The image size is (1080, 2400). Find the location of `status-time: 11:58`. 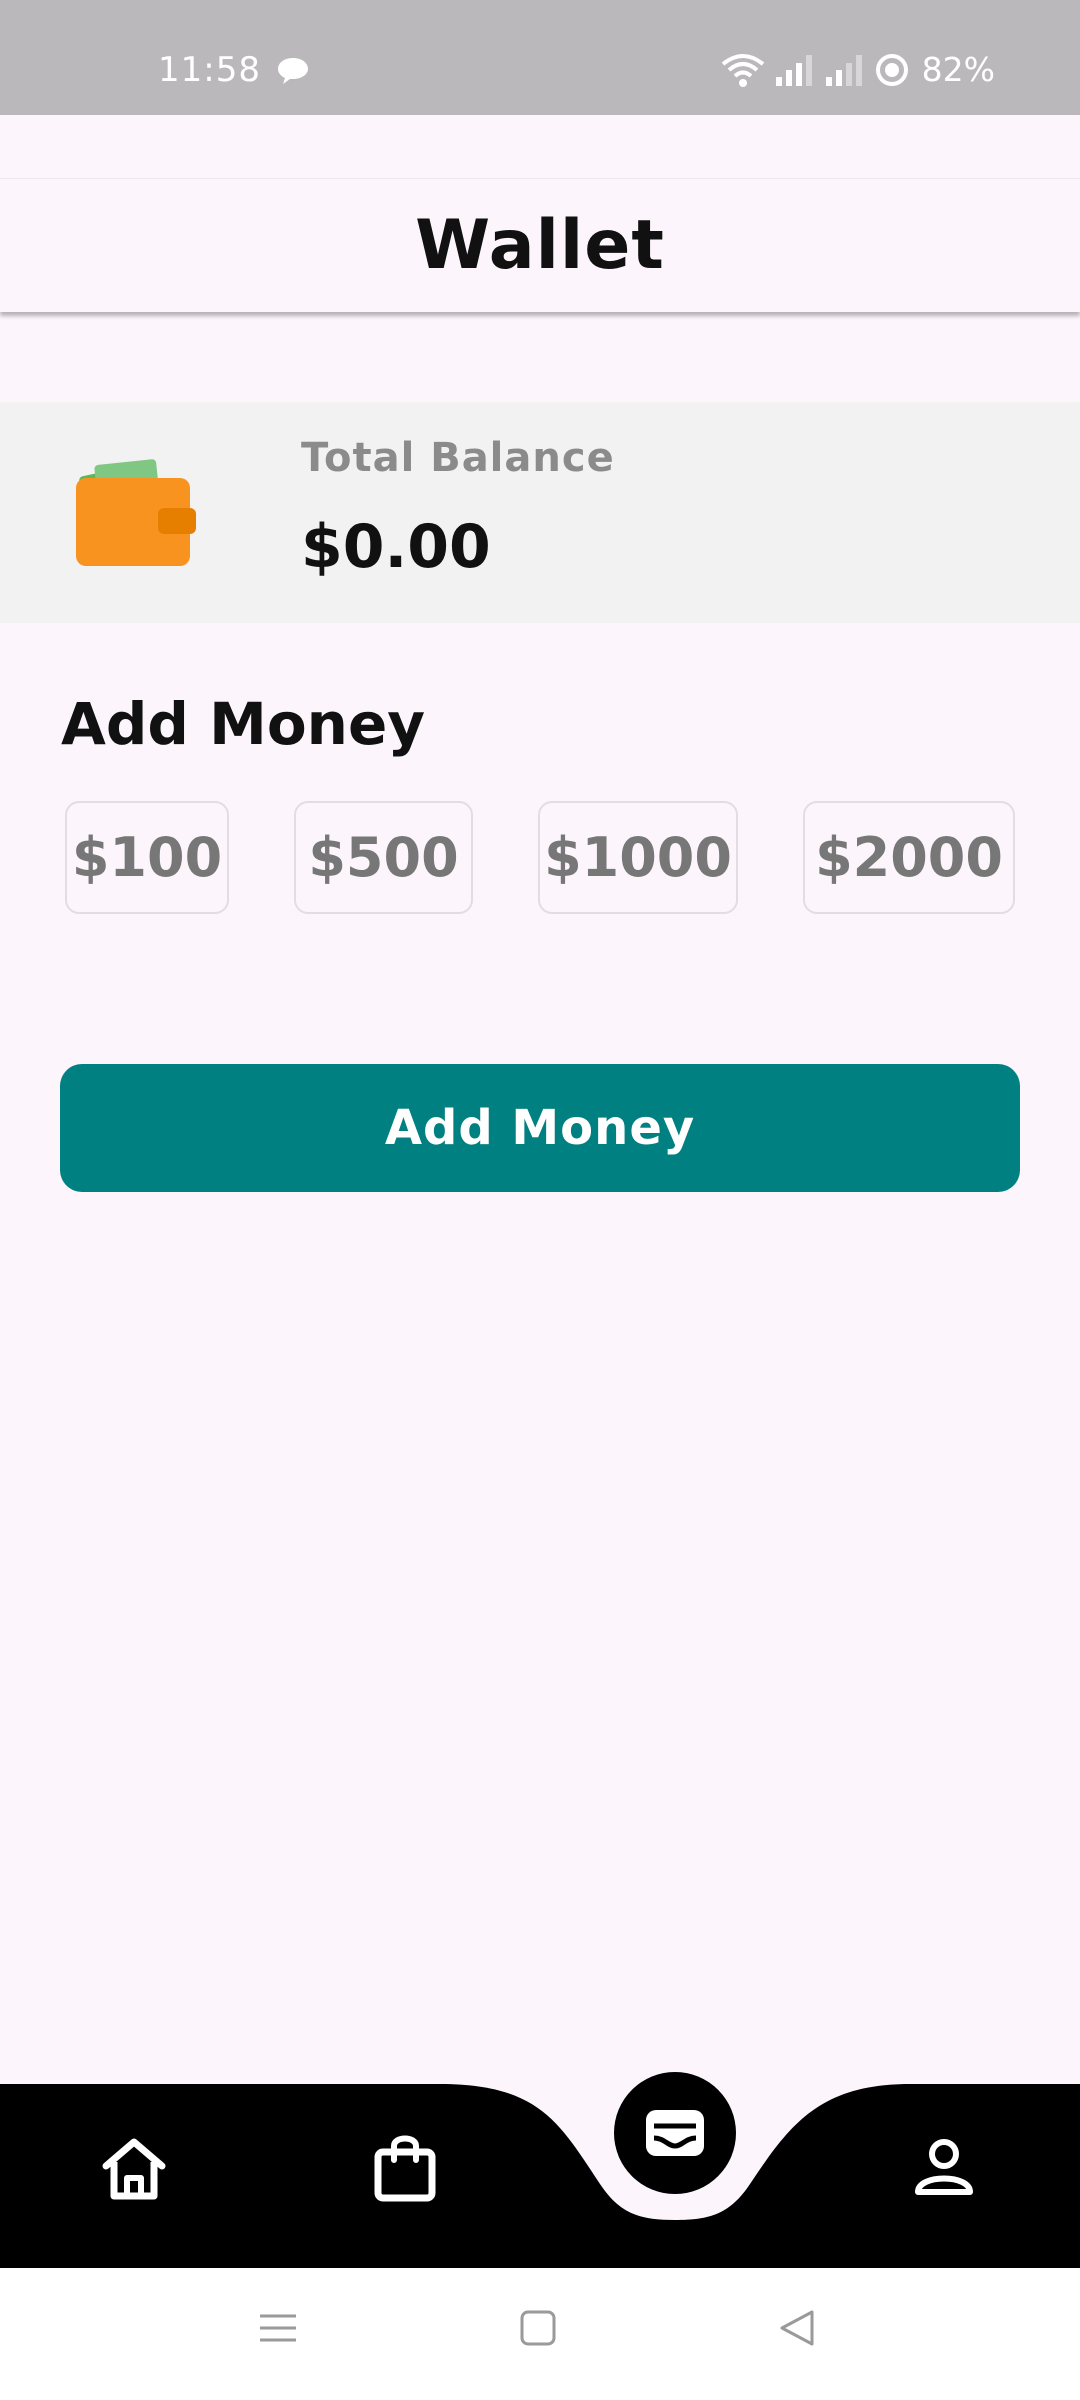

status-time: 11:58 is located at coordinates (209, 70).